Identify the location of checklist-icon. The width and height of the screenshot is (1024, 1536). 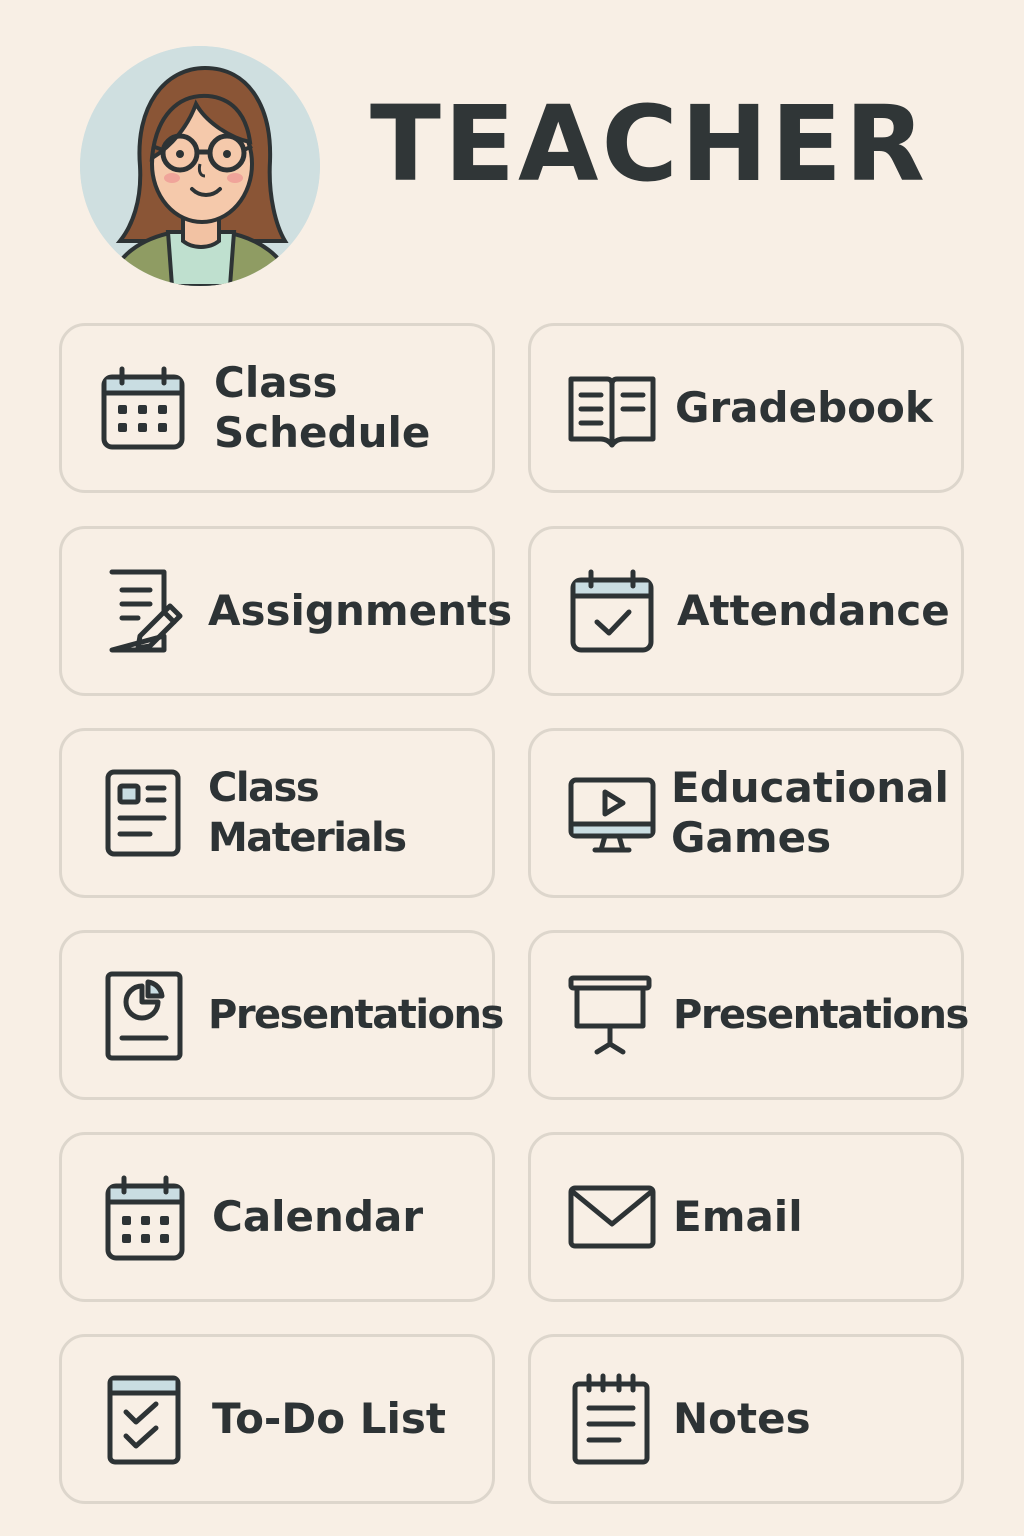
(143, 1419).